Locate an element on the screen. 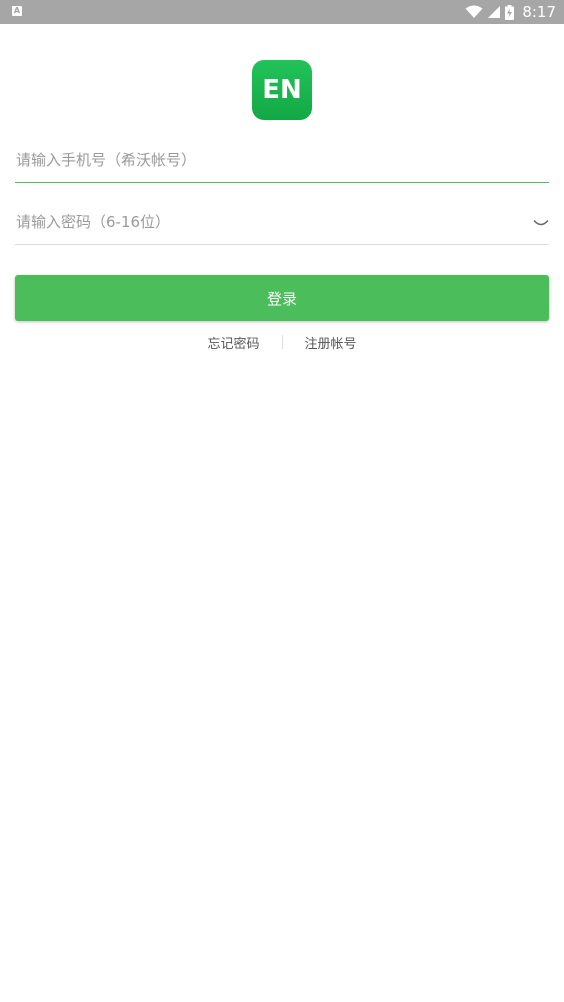 The image size is (564, 1002). battery-charging-icon is located at coordinates (510, 12).